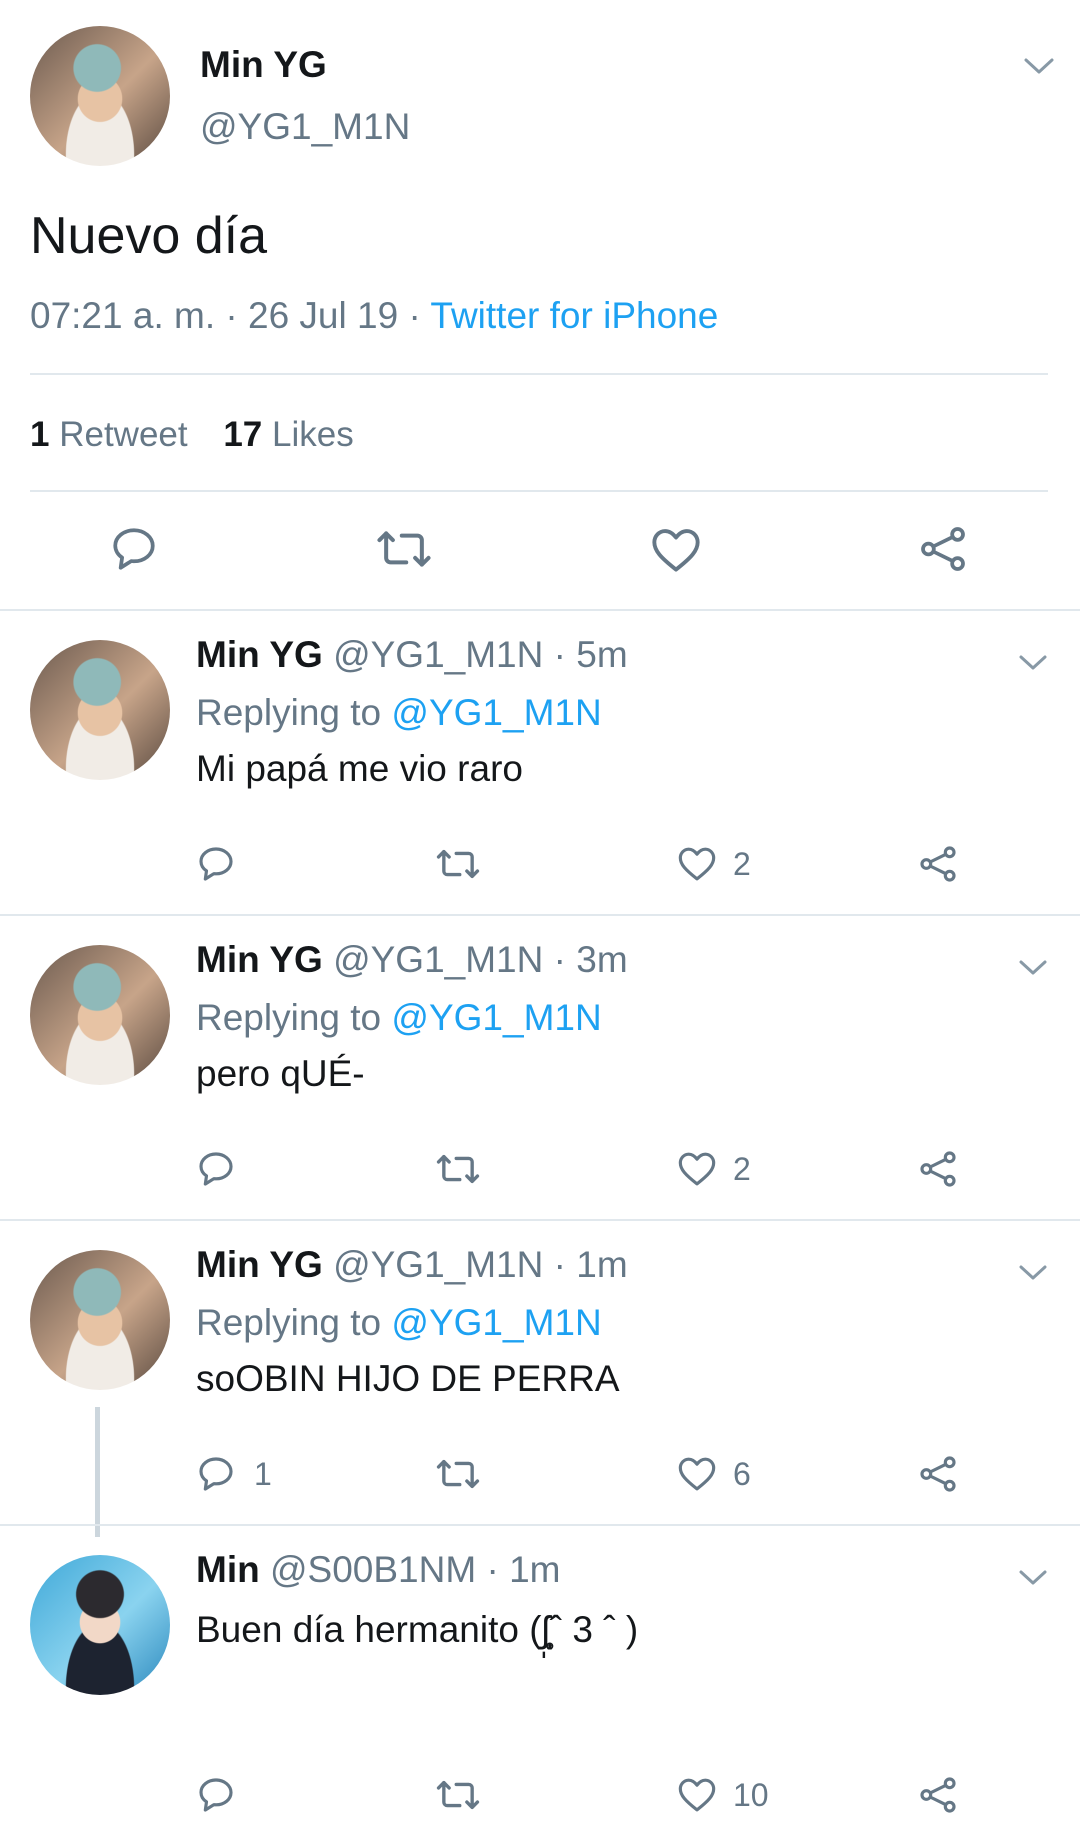  I want to click on retweet-count: 1, so click(40, 434).